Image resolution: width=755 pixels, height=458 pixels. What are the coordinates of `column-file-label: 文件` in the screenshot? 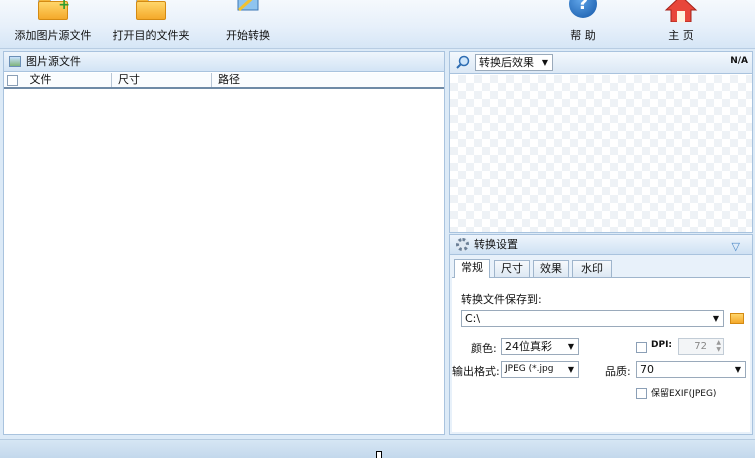 It's located at (40, 79).